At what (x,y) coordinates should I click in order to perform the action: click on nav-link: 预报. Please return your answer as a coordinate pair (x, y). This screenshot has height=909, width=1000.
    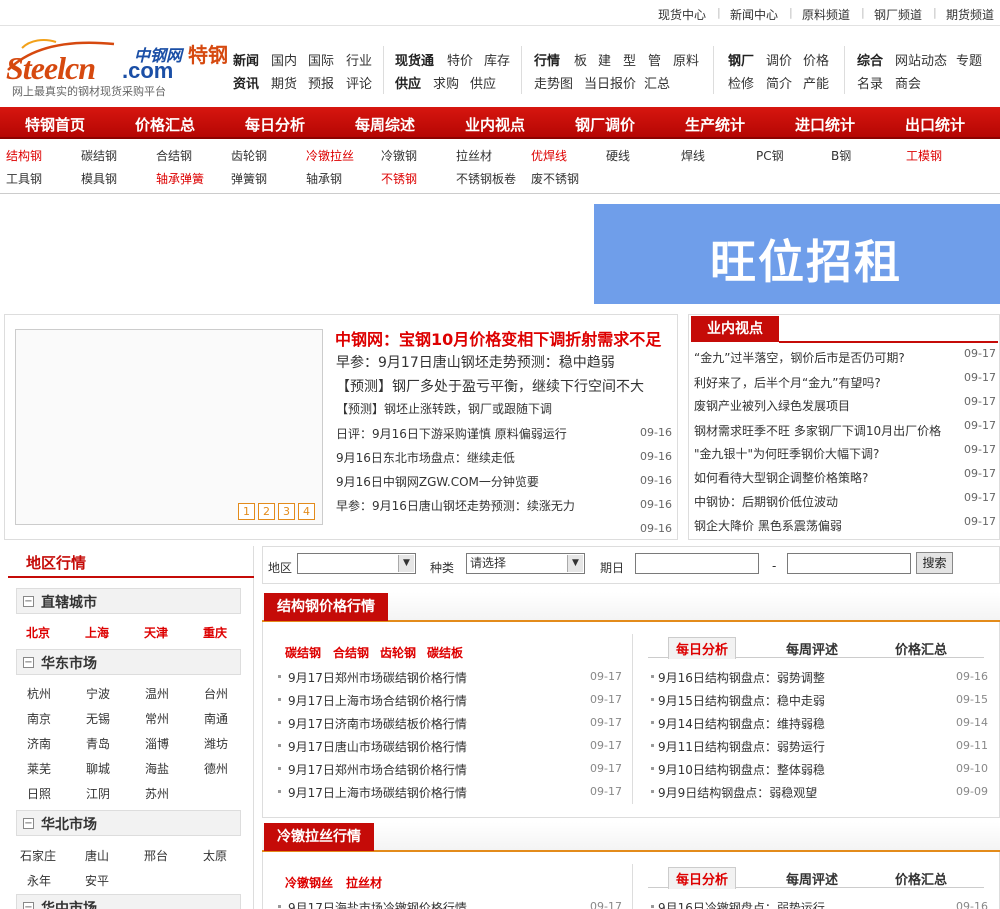
    Looking at the image, I should click on (321, 82).